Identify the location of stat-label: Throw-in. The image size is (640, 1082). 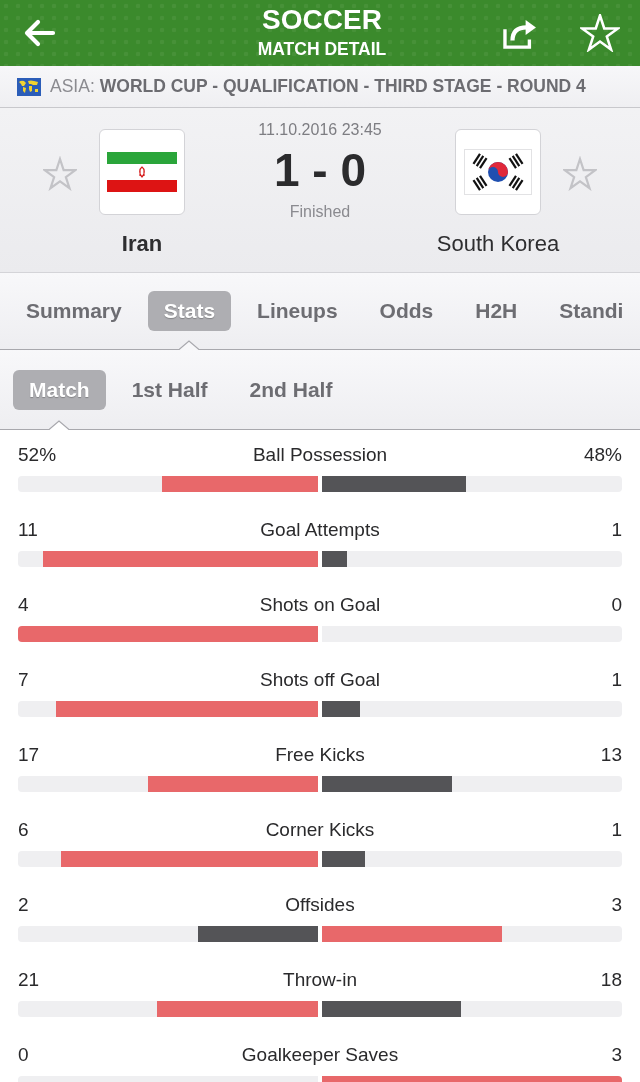
(320, 980).